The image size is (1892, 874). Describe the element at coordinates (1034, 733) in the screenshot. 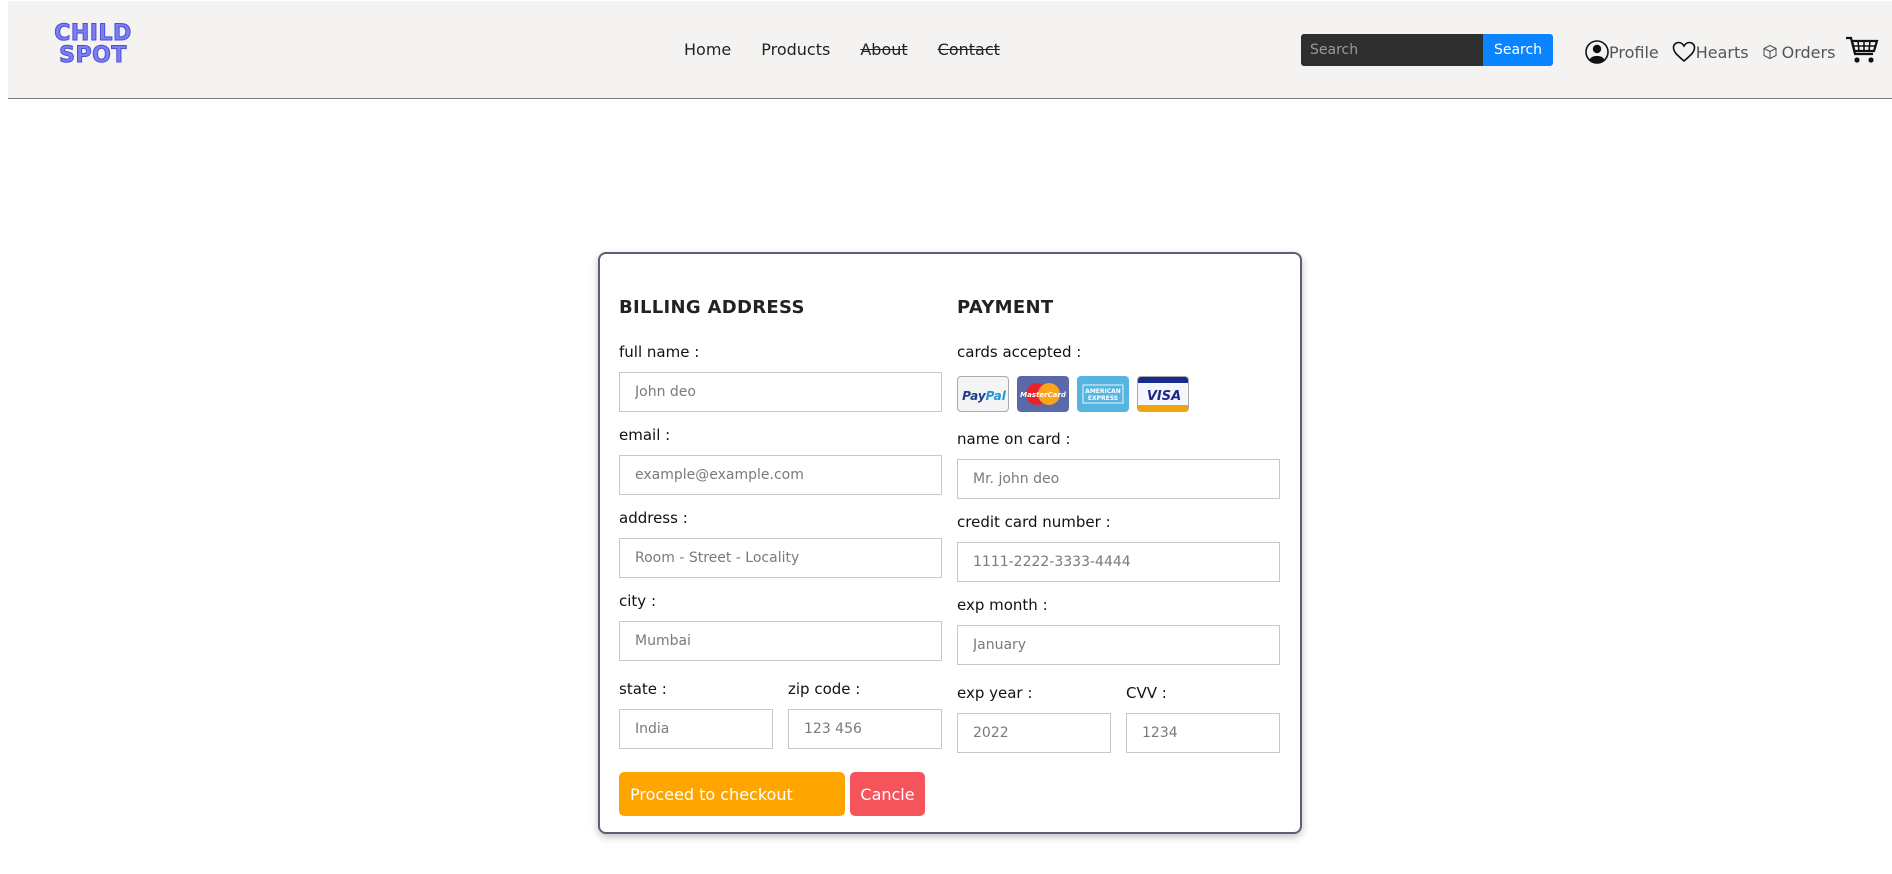

I see `exp-year-field` at that location.